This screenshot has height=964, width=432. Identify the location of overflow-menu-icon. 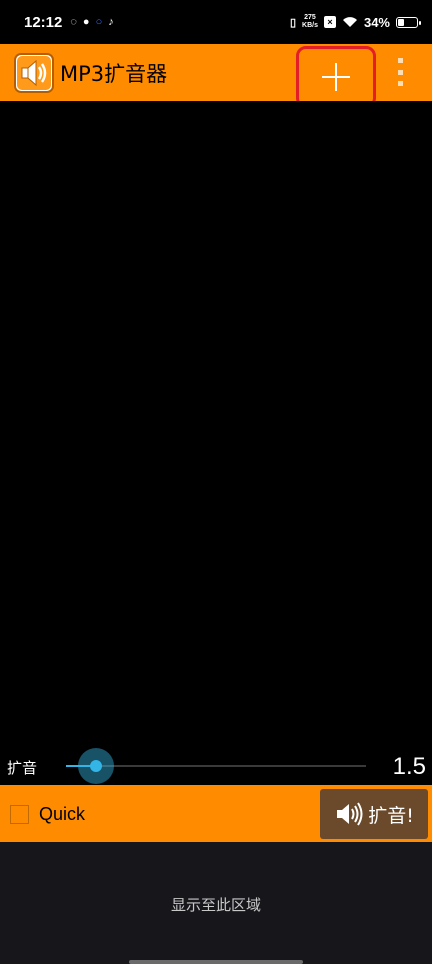
(400, 72).